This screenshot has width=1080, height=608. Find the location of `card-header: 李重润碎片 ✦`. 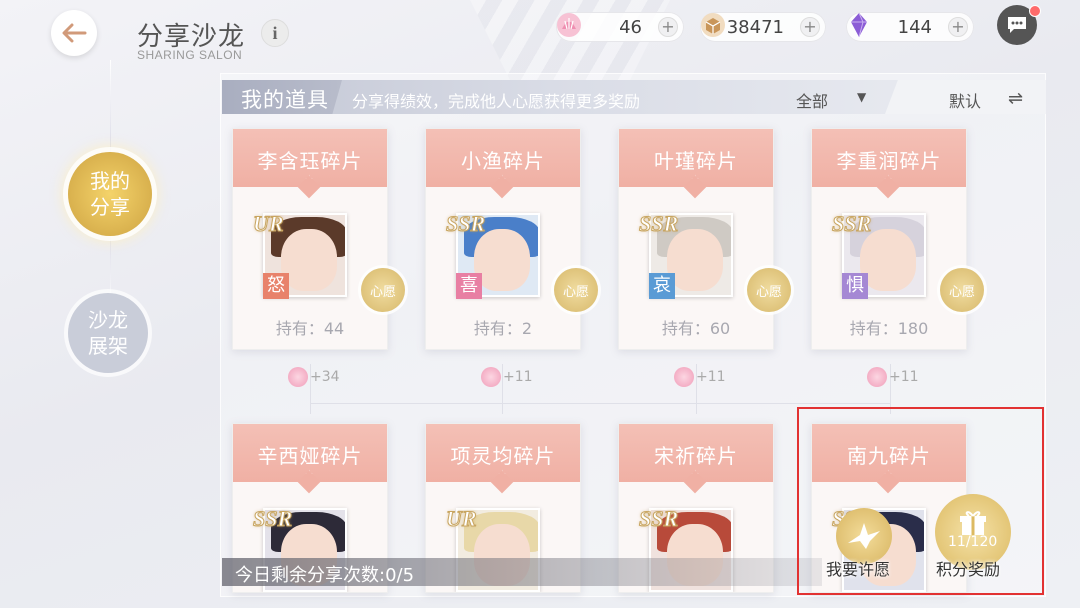

card-header: 李重润碎片 ✦ is located at coordinates (889, 158).